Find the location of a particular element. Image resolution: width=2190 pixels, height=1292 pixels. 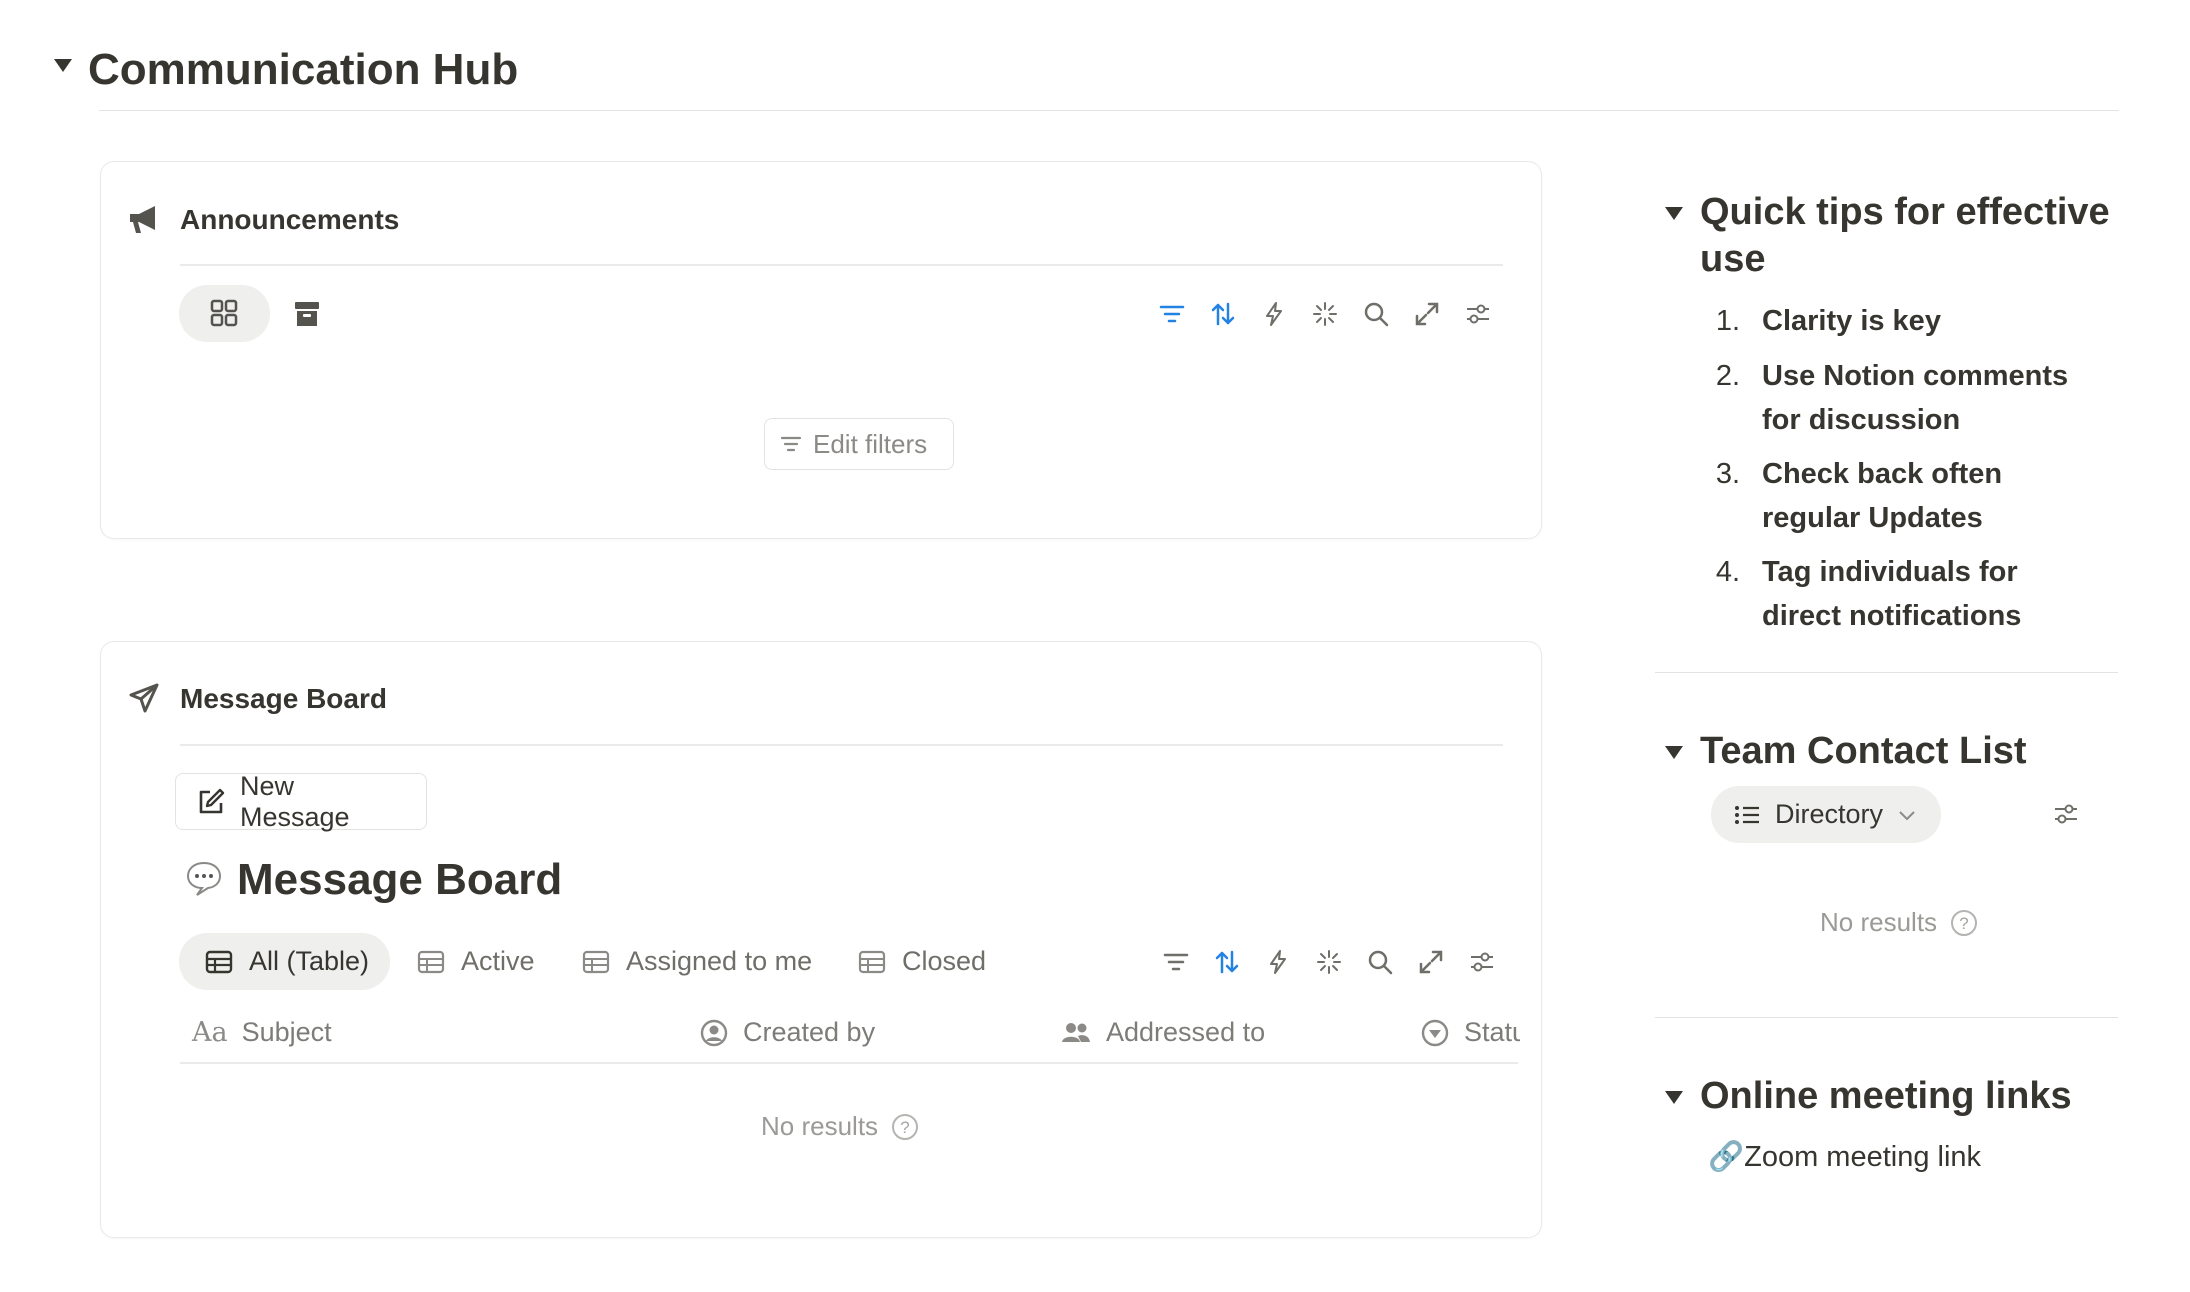

directory-label: Directory is located at coordinates (1829, 814).